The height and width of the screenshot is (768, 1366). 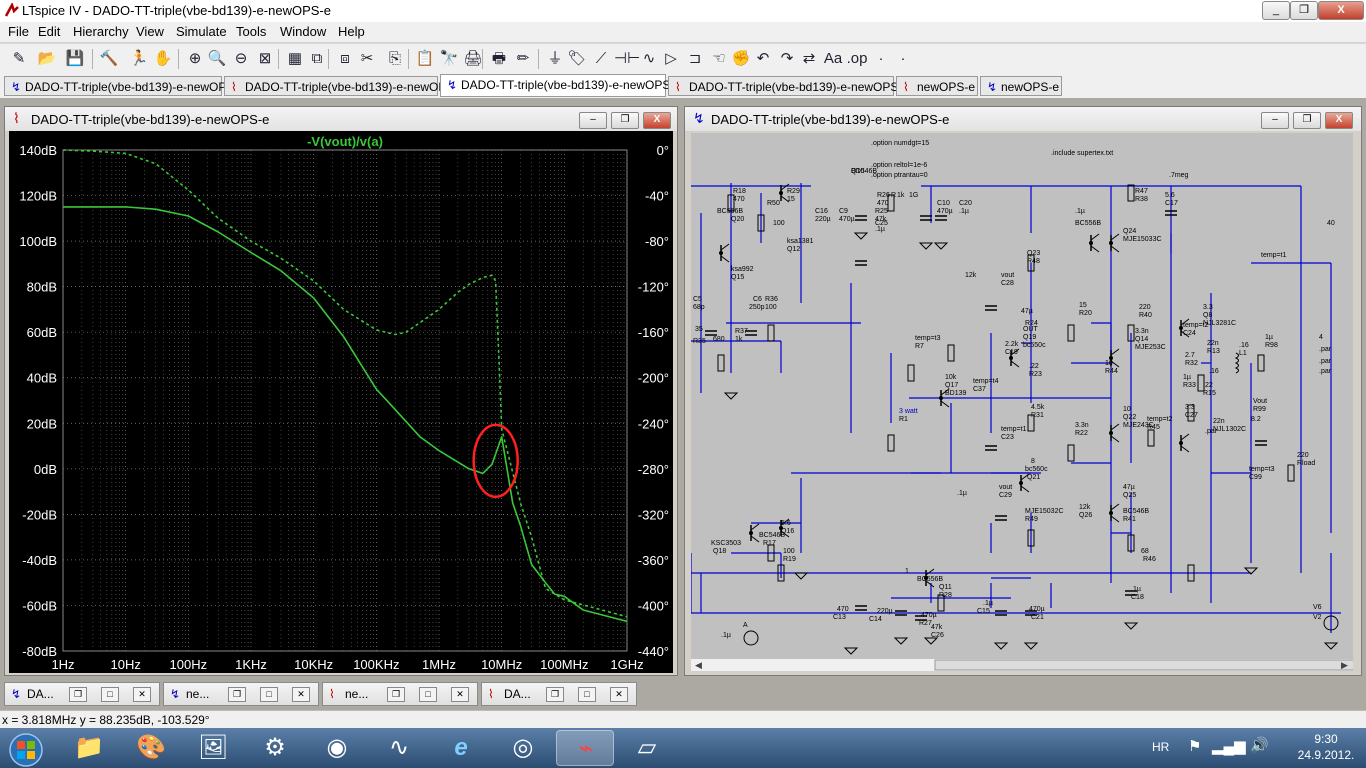 What do you see at coordinates (671, 59) in the screenshot?
I see `inductor-icon: ▷` at bounding box center [671, 59].